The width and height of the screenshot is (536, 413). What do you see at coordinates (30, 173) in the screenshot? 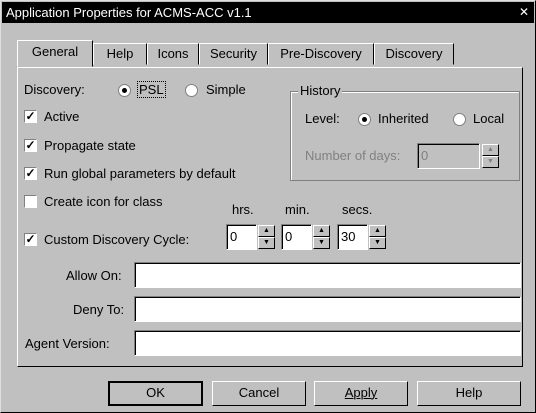
I see `run-global-checkbox: ✓` at bounding box center [30, 173].